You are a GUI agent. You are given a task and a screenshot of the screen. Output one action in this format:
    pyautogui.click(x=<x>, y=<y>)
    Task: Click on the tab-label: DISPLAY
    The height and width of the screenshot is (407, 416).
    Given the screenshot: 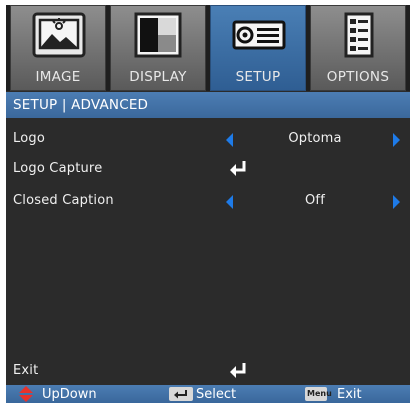 What is the action you would take?
    pyautogui.click(x=158, y=77)
    